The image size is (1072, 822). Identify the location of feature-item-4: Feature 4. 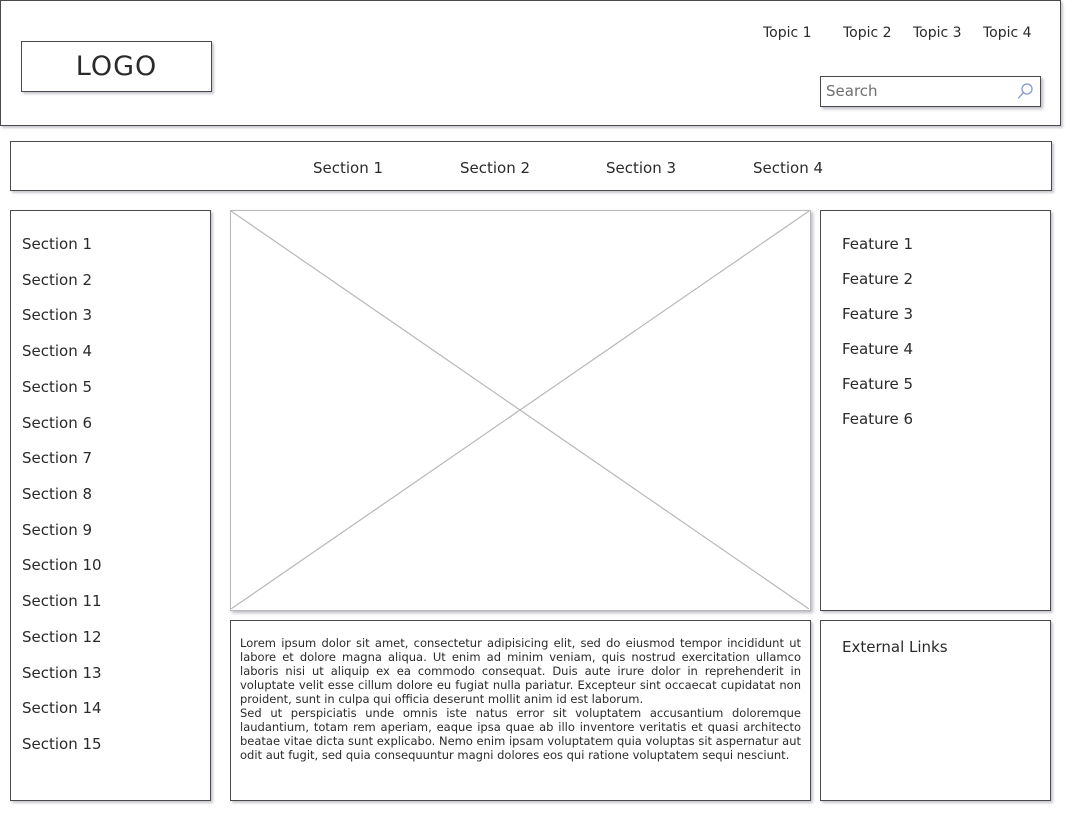
(877, 349).